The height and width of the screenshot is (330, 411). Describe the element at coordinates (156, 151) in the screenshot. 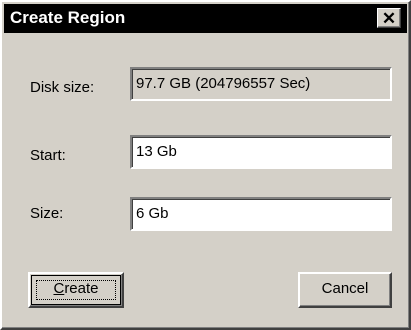

I see `start-value: 13 Gb` at that location.